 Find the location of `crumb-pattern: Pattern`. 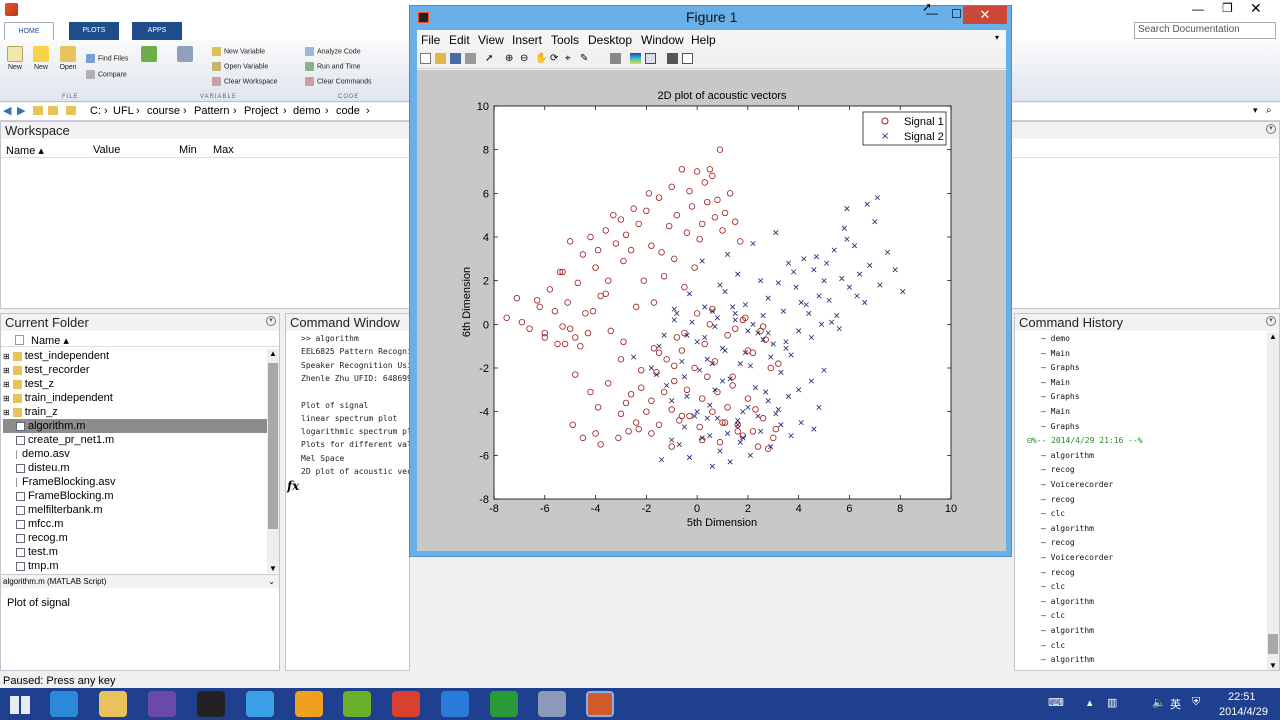

crumb-pattern: Pattern is located at coordinates (211, 111).